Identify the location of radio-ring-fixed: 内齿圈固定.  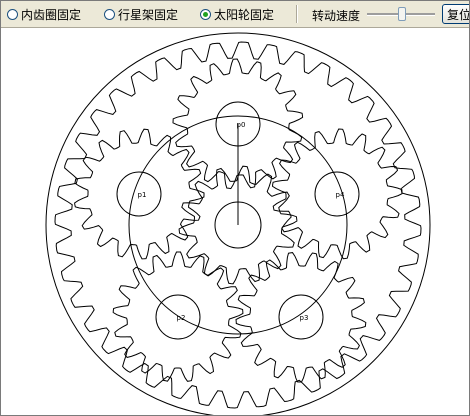
(44, 14).